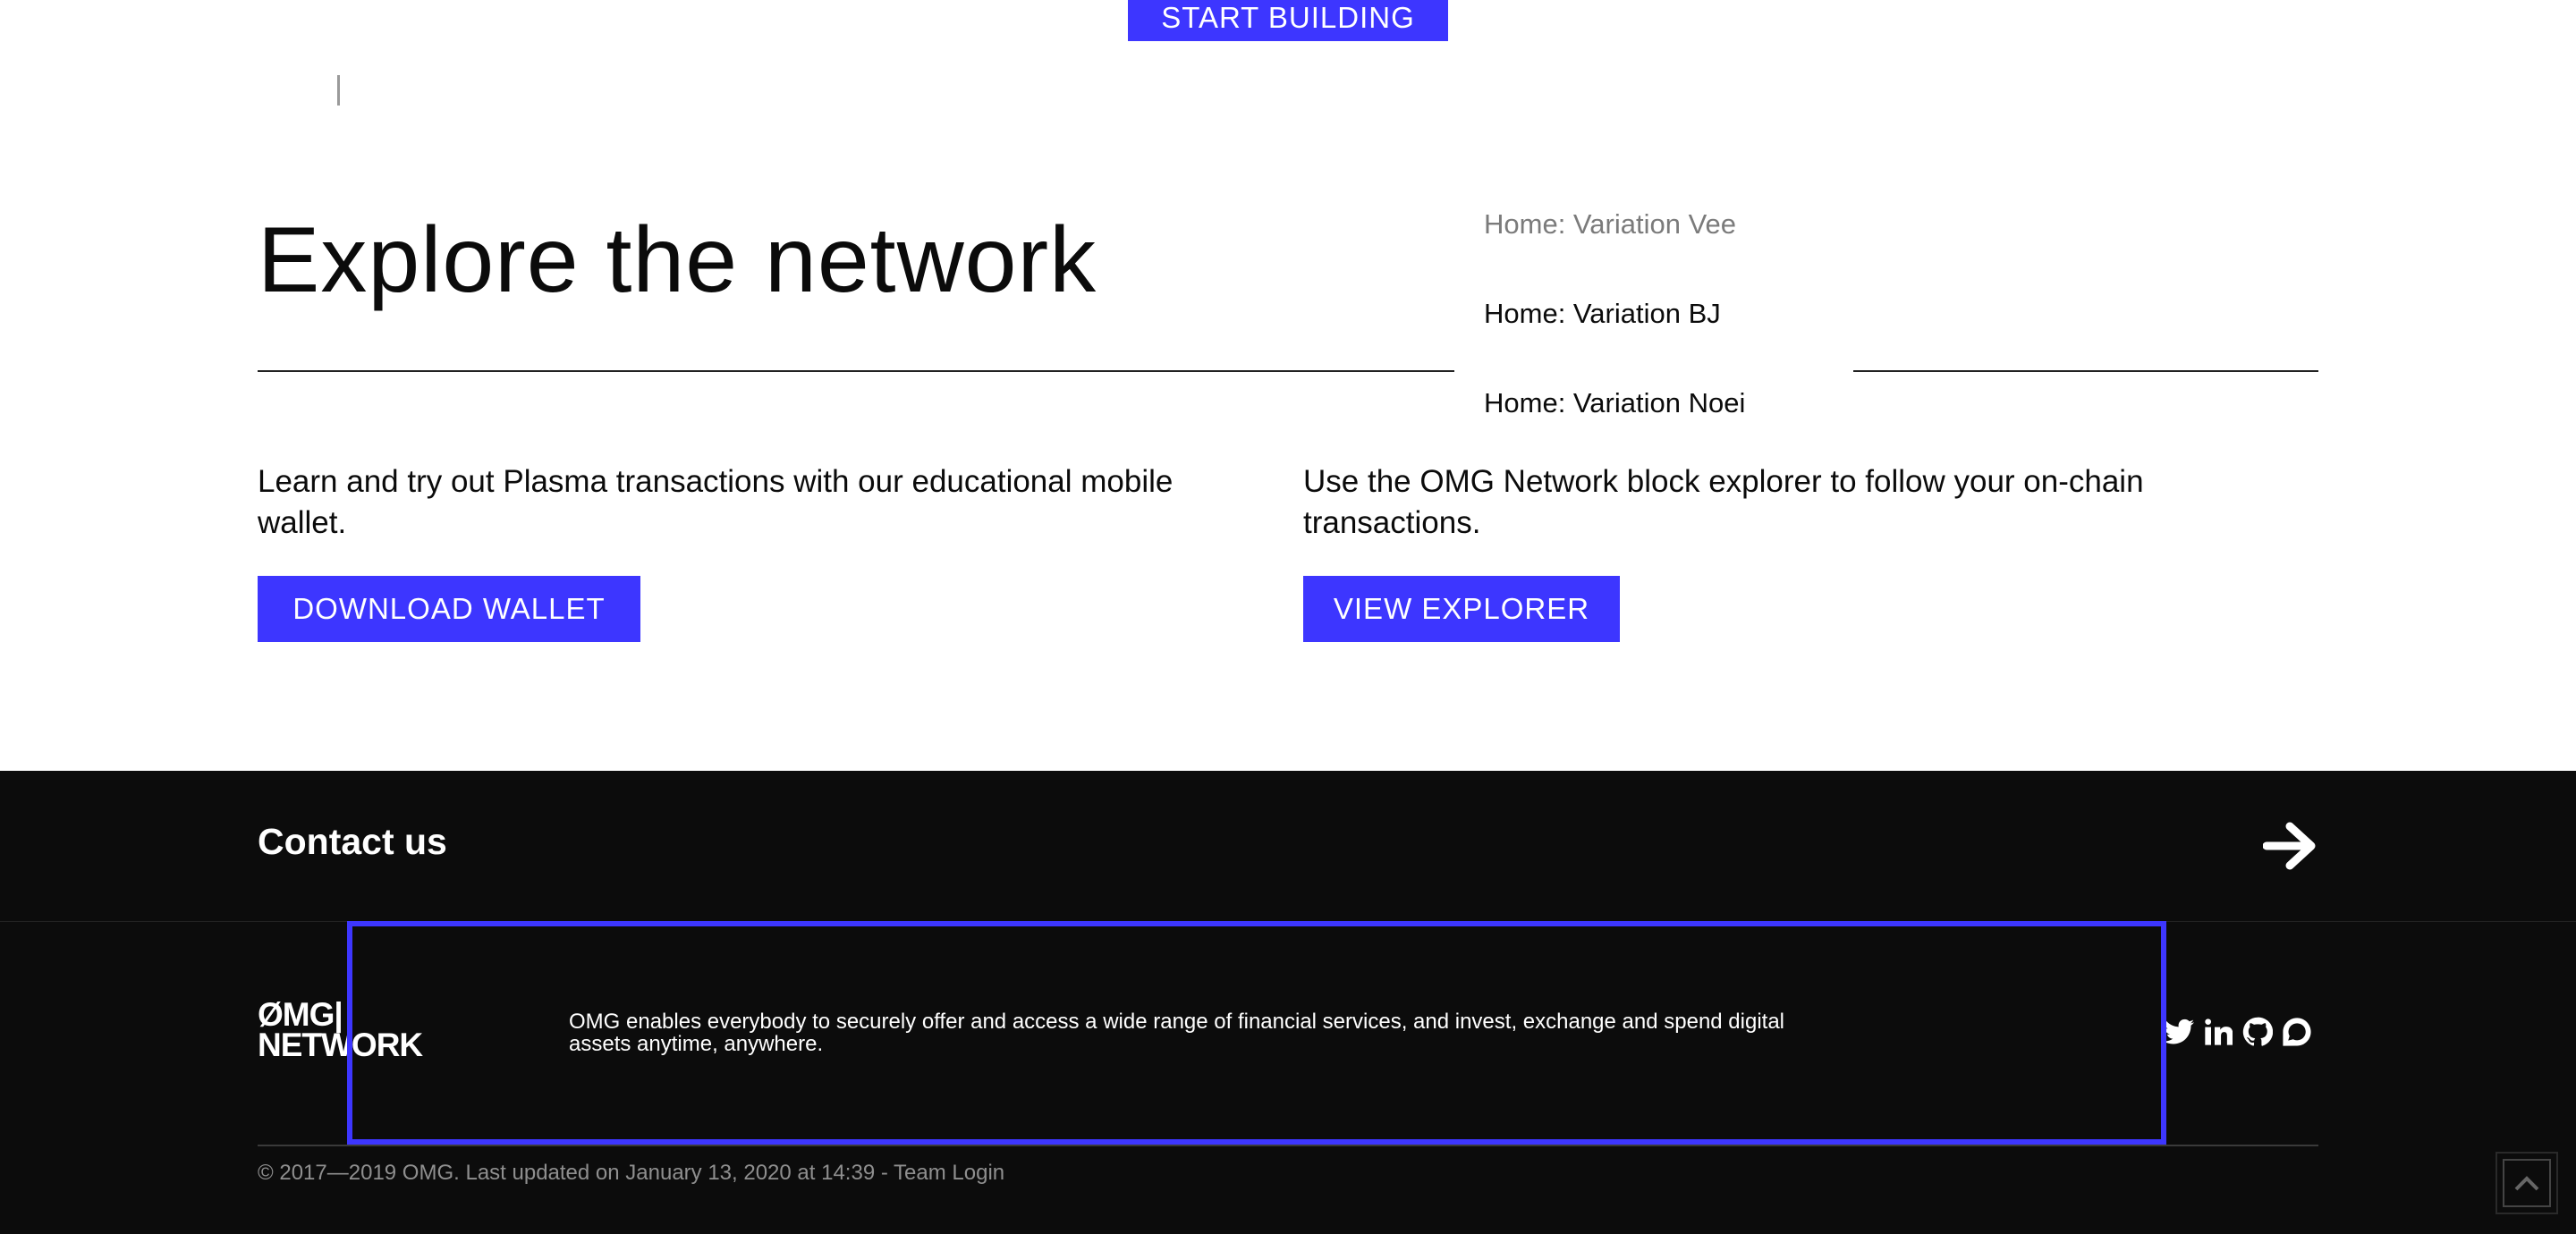 The width and height of the screenshot is (2576, 1234). Describe the element at coordinates (856, 371) in the screenshot. I see `title-divider-left` at that location.